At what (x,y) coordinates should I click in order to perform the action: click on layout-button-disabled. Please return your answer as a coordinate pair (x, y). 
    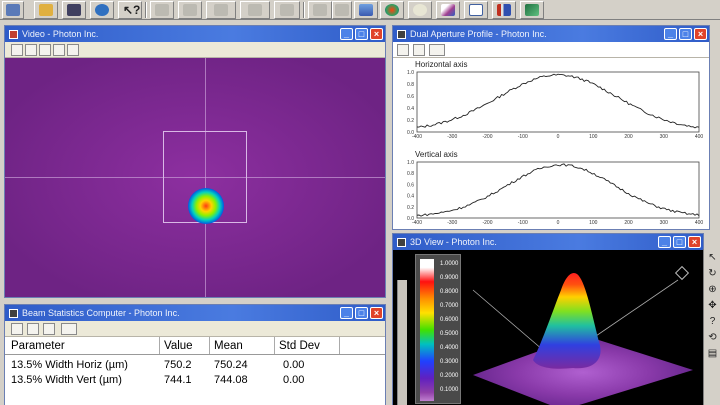
    Looking at the image, I should click on (342, 10).